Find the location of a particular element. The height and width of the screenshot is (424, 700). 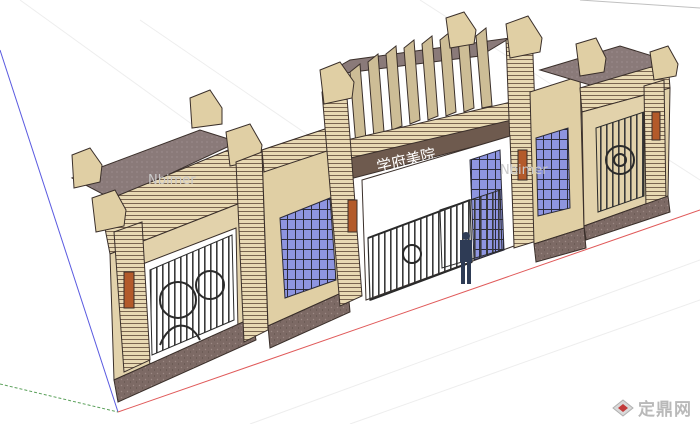

right-lamp is located at coordinates (656, 126).